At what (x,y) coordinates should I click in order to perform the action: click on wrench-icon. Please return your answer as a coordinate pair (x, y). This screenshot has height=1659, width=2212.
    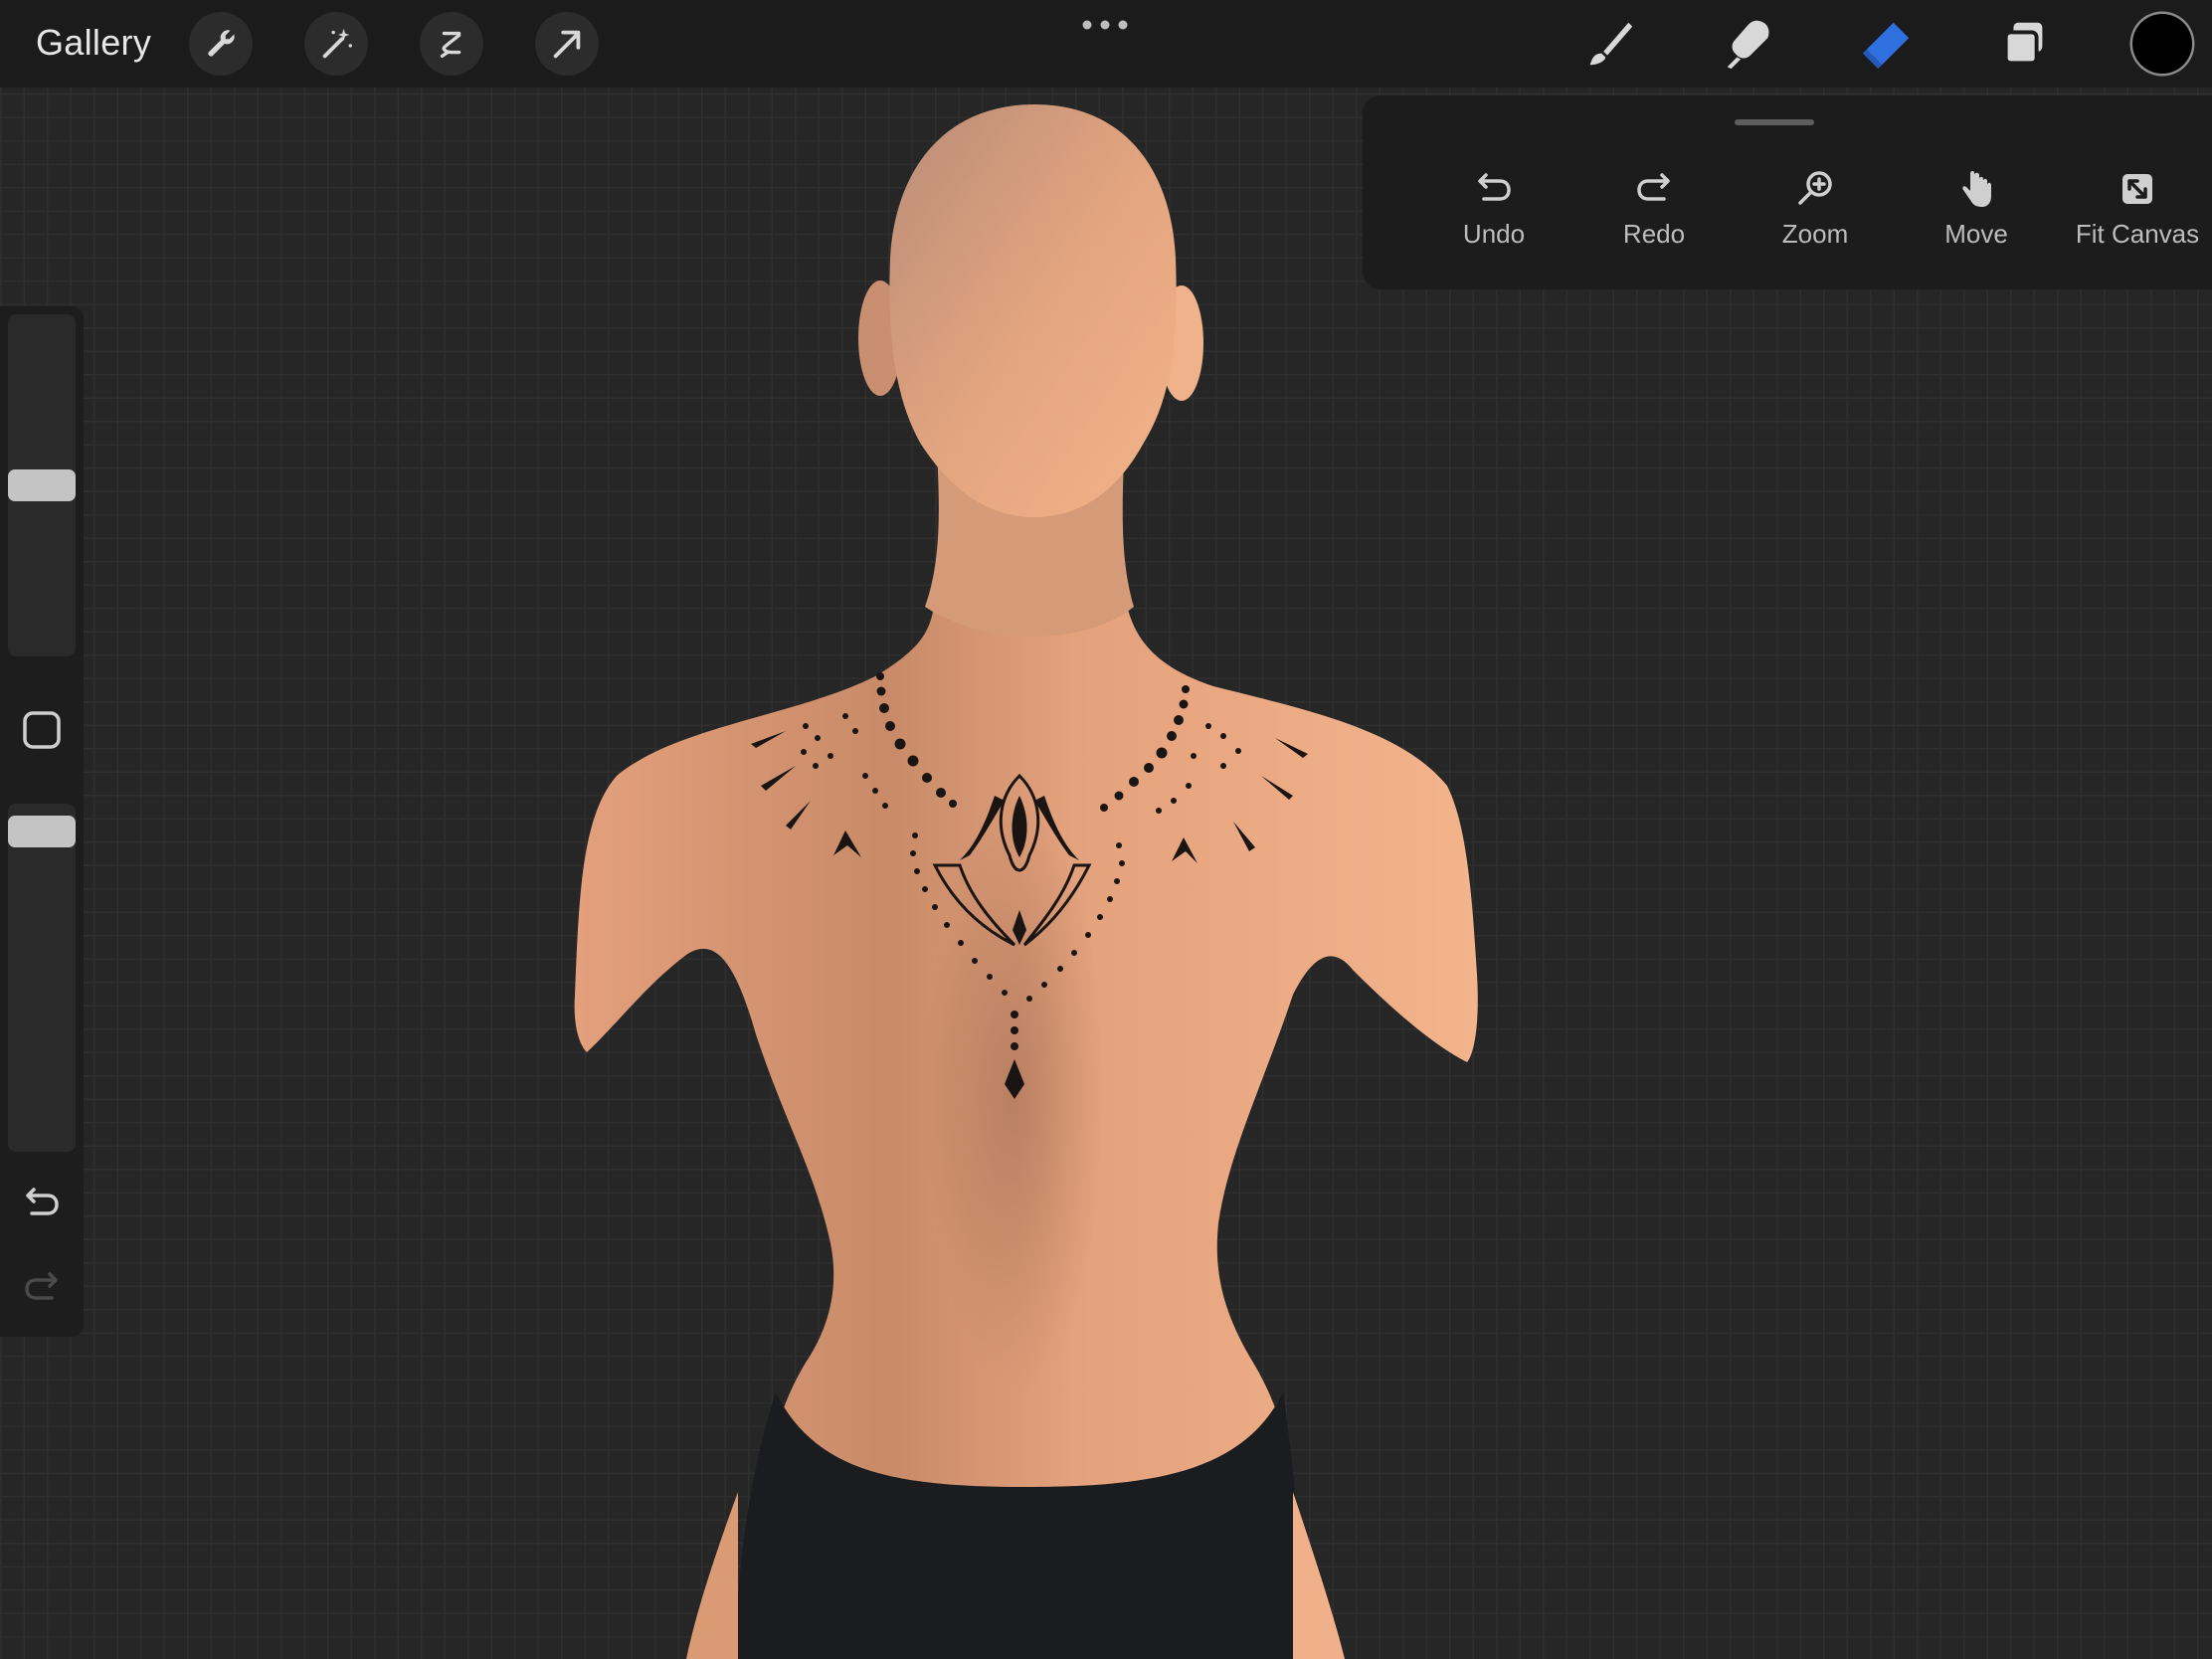
    Looking at the image, I should click on (221, 43).